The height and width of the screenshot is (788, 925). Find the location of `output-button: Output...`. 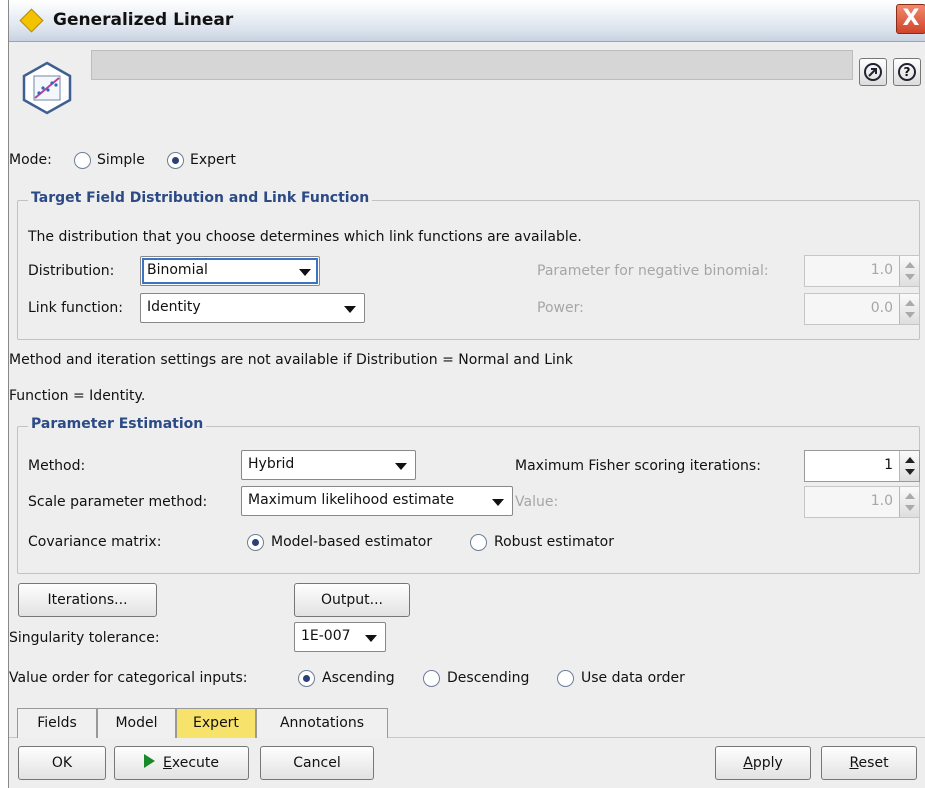

output-button: Output... is located at coordinates (352, 600).